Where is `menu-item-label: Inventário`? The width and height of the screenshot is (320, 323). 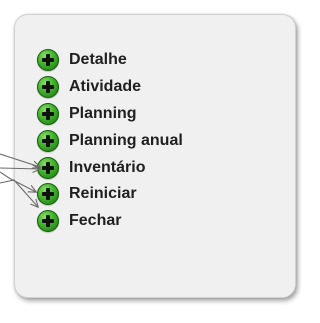
menu-item-label: Inventário is located at coordinates (107, 167).